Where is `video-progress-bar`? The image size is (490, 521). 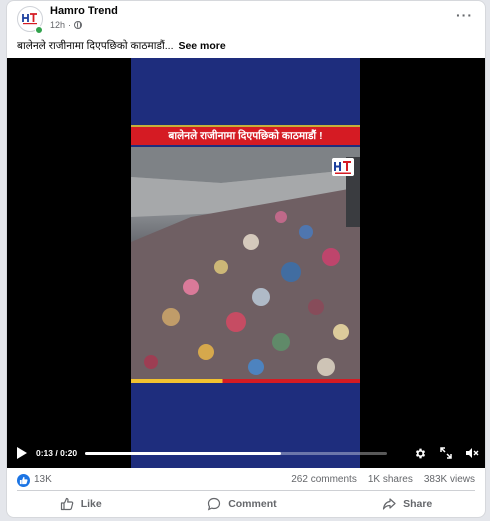
video-progress-bar is located at coordinates (236, 453).